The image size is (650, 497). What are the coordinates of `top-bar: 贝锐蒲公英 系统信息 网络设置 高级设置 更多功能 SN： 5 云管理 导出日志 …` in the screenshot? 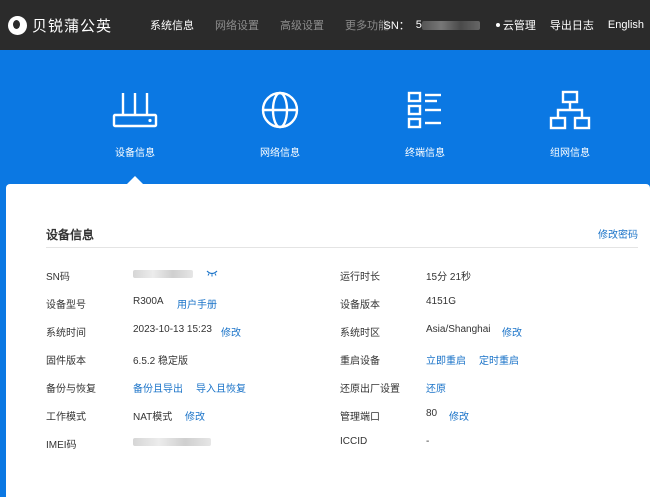 It's located at (325, 25).